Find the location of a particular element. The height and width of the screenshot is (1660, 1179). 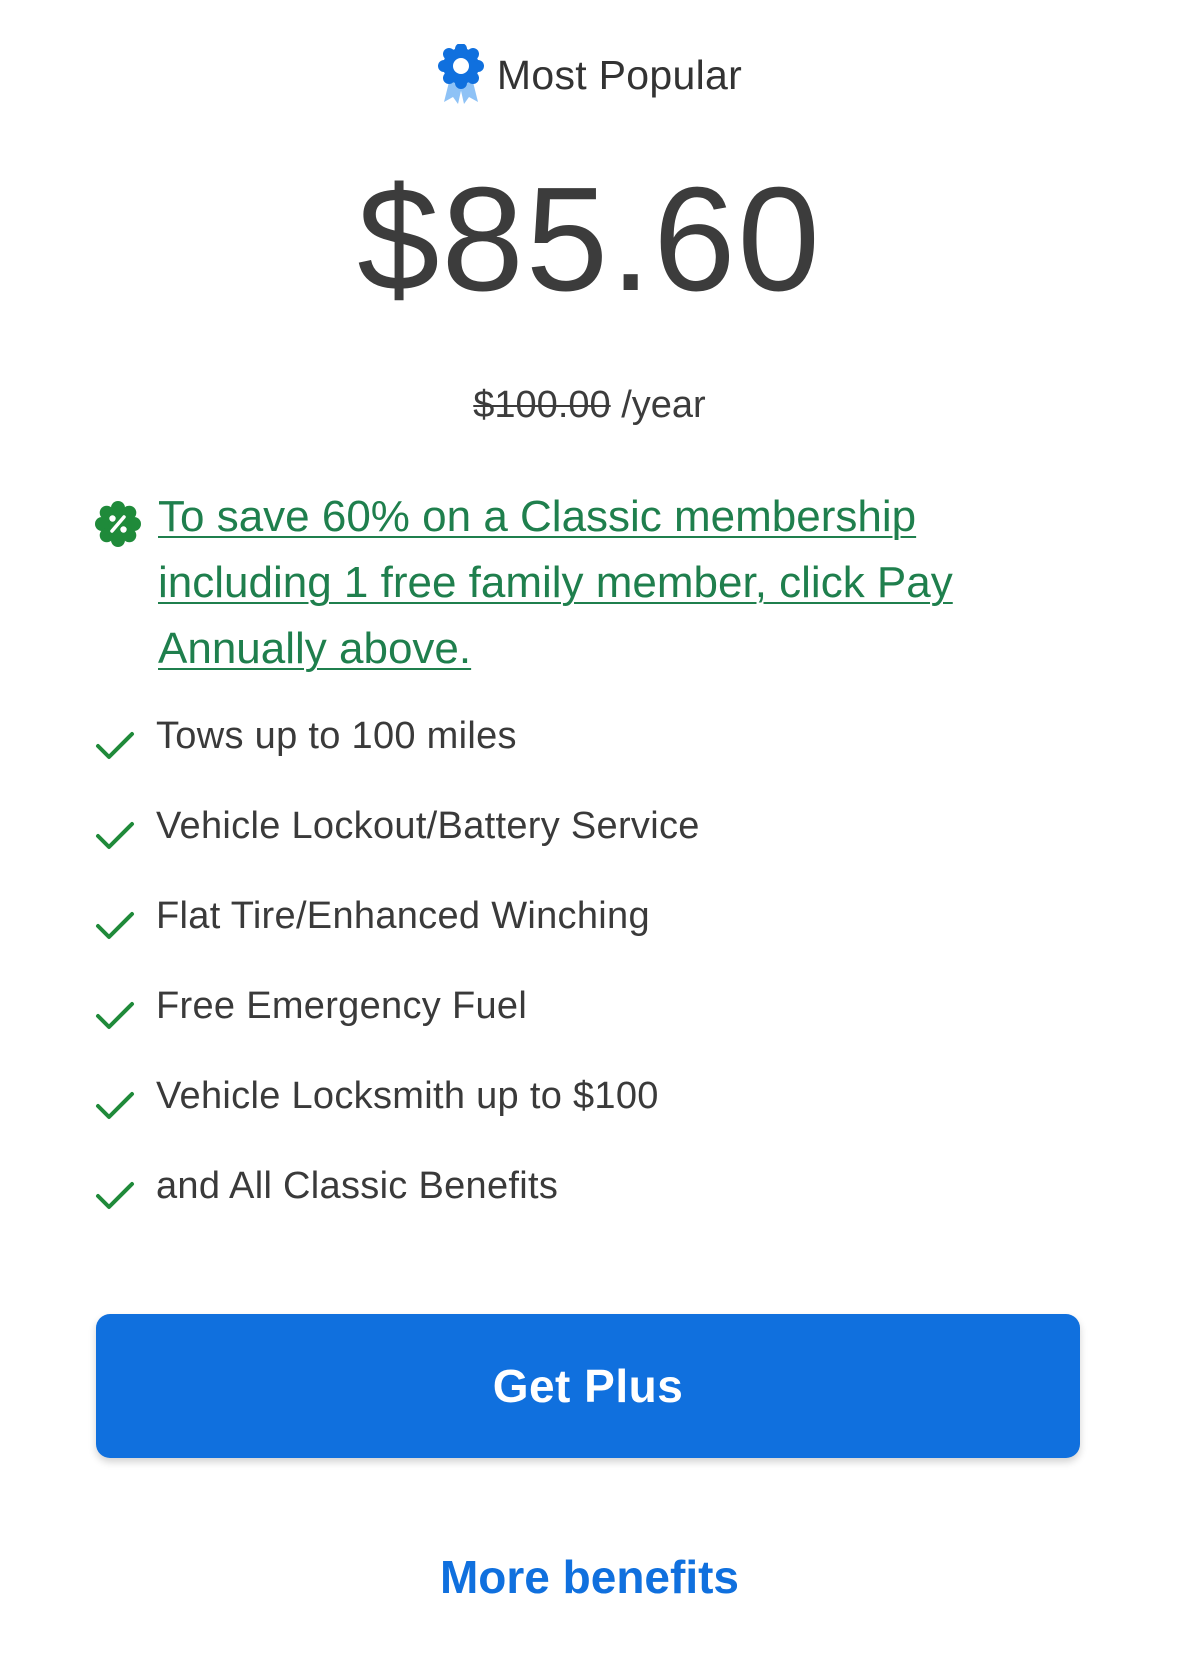

get-plus-button: Get Plus is located at coordinates (588, 1386).